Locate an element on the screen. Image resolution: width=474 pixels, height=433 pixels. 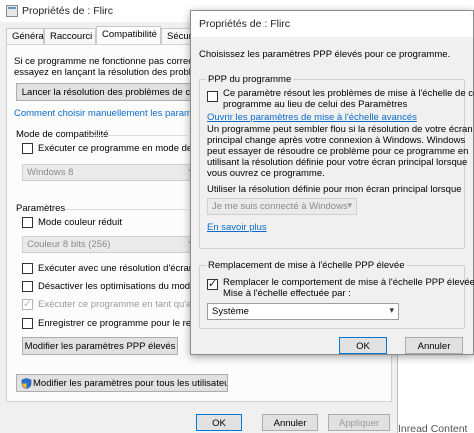
background-page-text: Inread Content is located at coordinates (433, 428).